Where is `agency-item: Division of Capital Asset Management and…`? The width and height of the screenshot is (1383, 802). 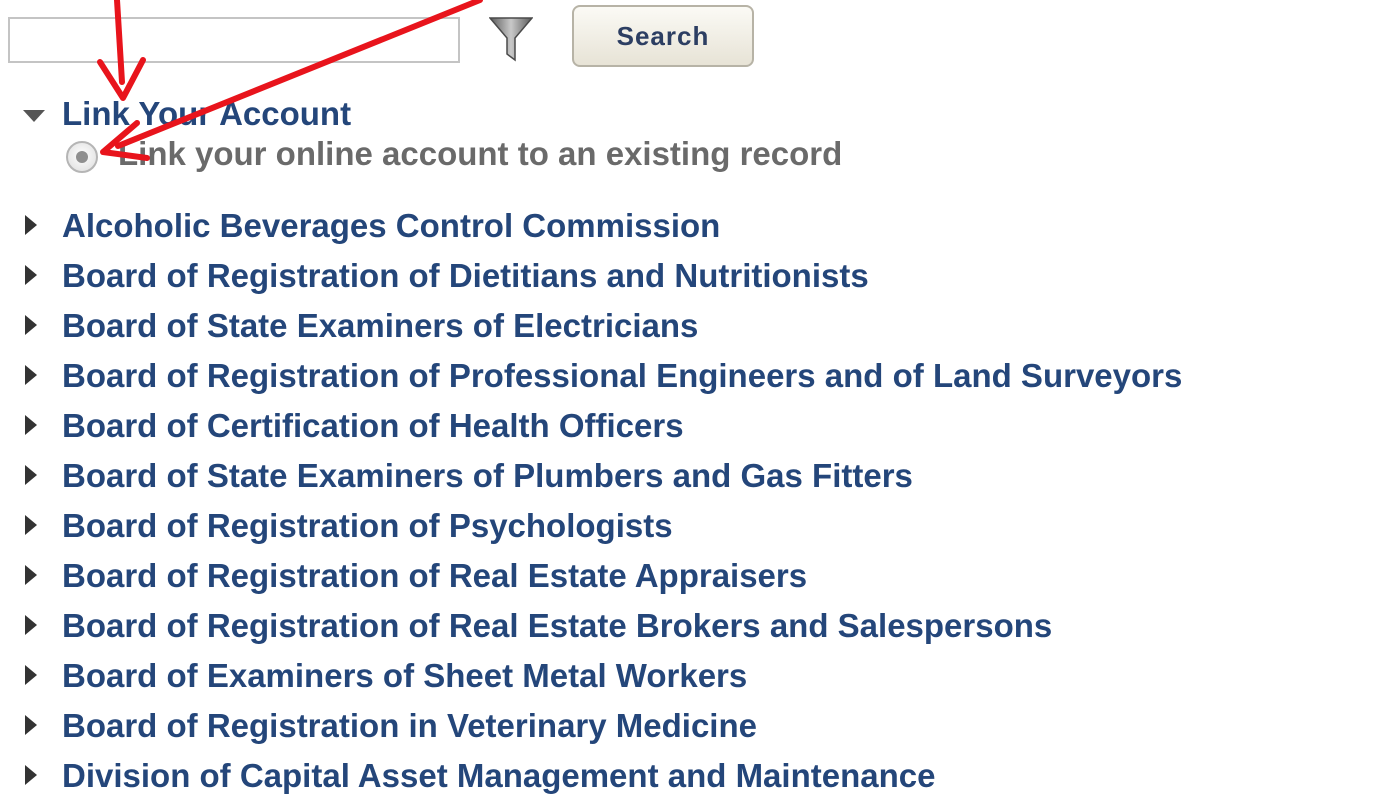 agency-item: Division of Capital Asset Management and… is located at coordinates (691, 777).